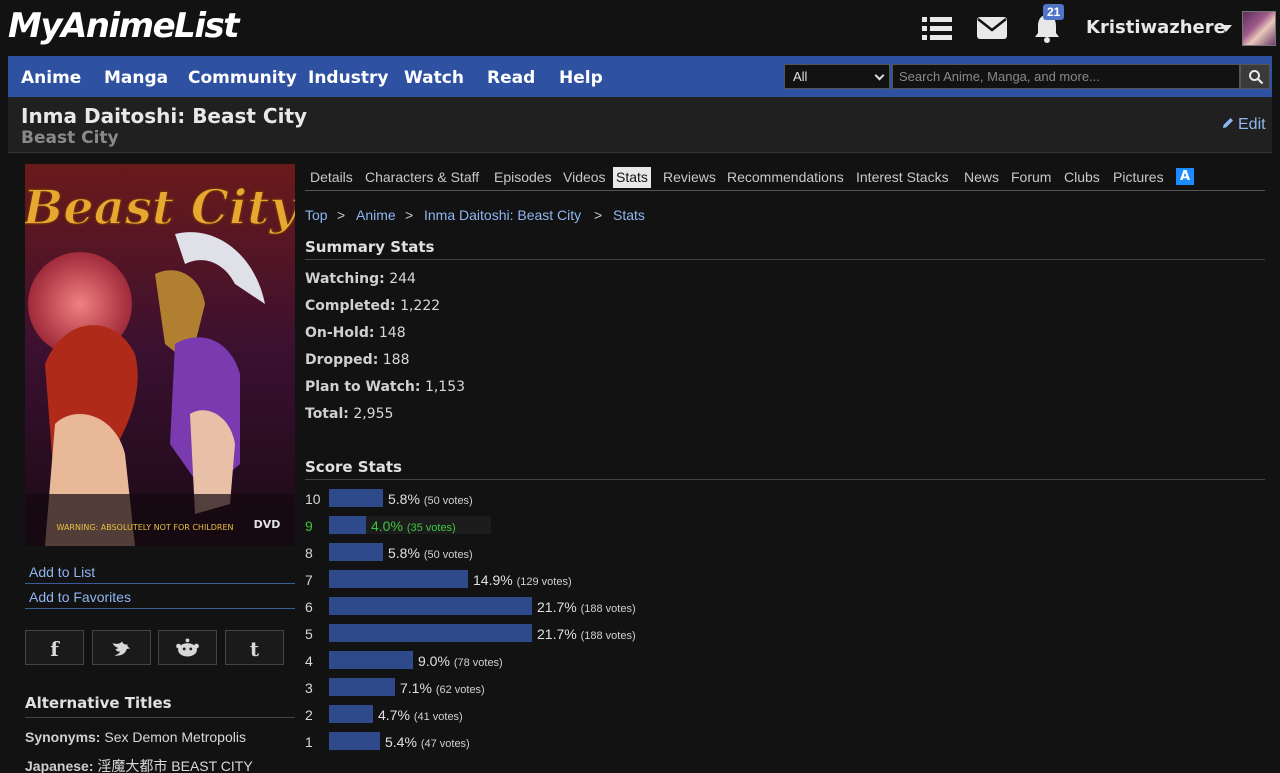 The width and height of the screenshot is (1280, 773). I want to click on tab-characters-staff: Characters & Staff, so click(422, 177).